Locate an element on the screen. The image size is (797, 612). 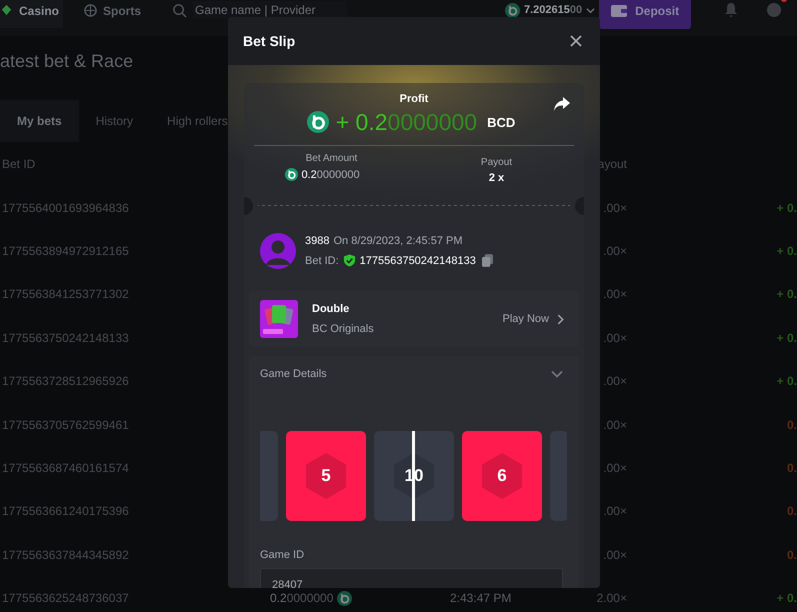
share-icon is located at coordinates (562, 104).